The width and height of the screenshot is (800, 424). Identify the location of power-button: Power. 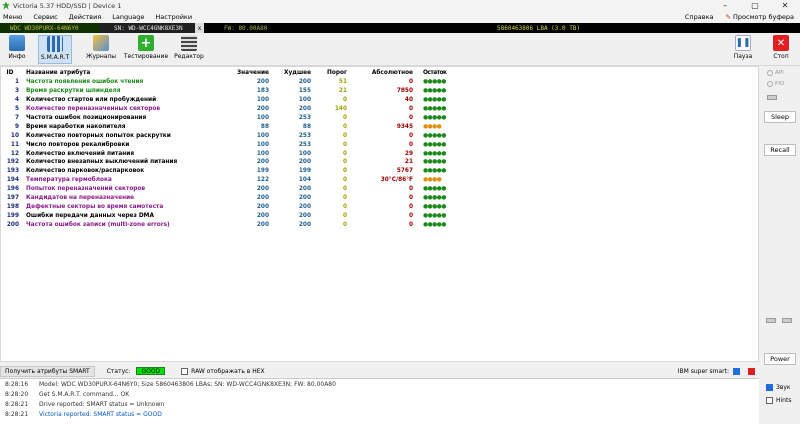
(780, 359).